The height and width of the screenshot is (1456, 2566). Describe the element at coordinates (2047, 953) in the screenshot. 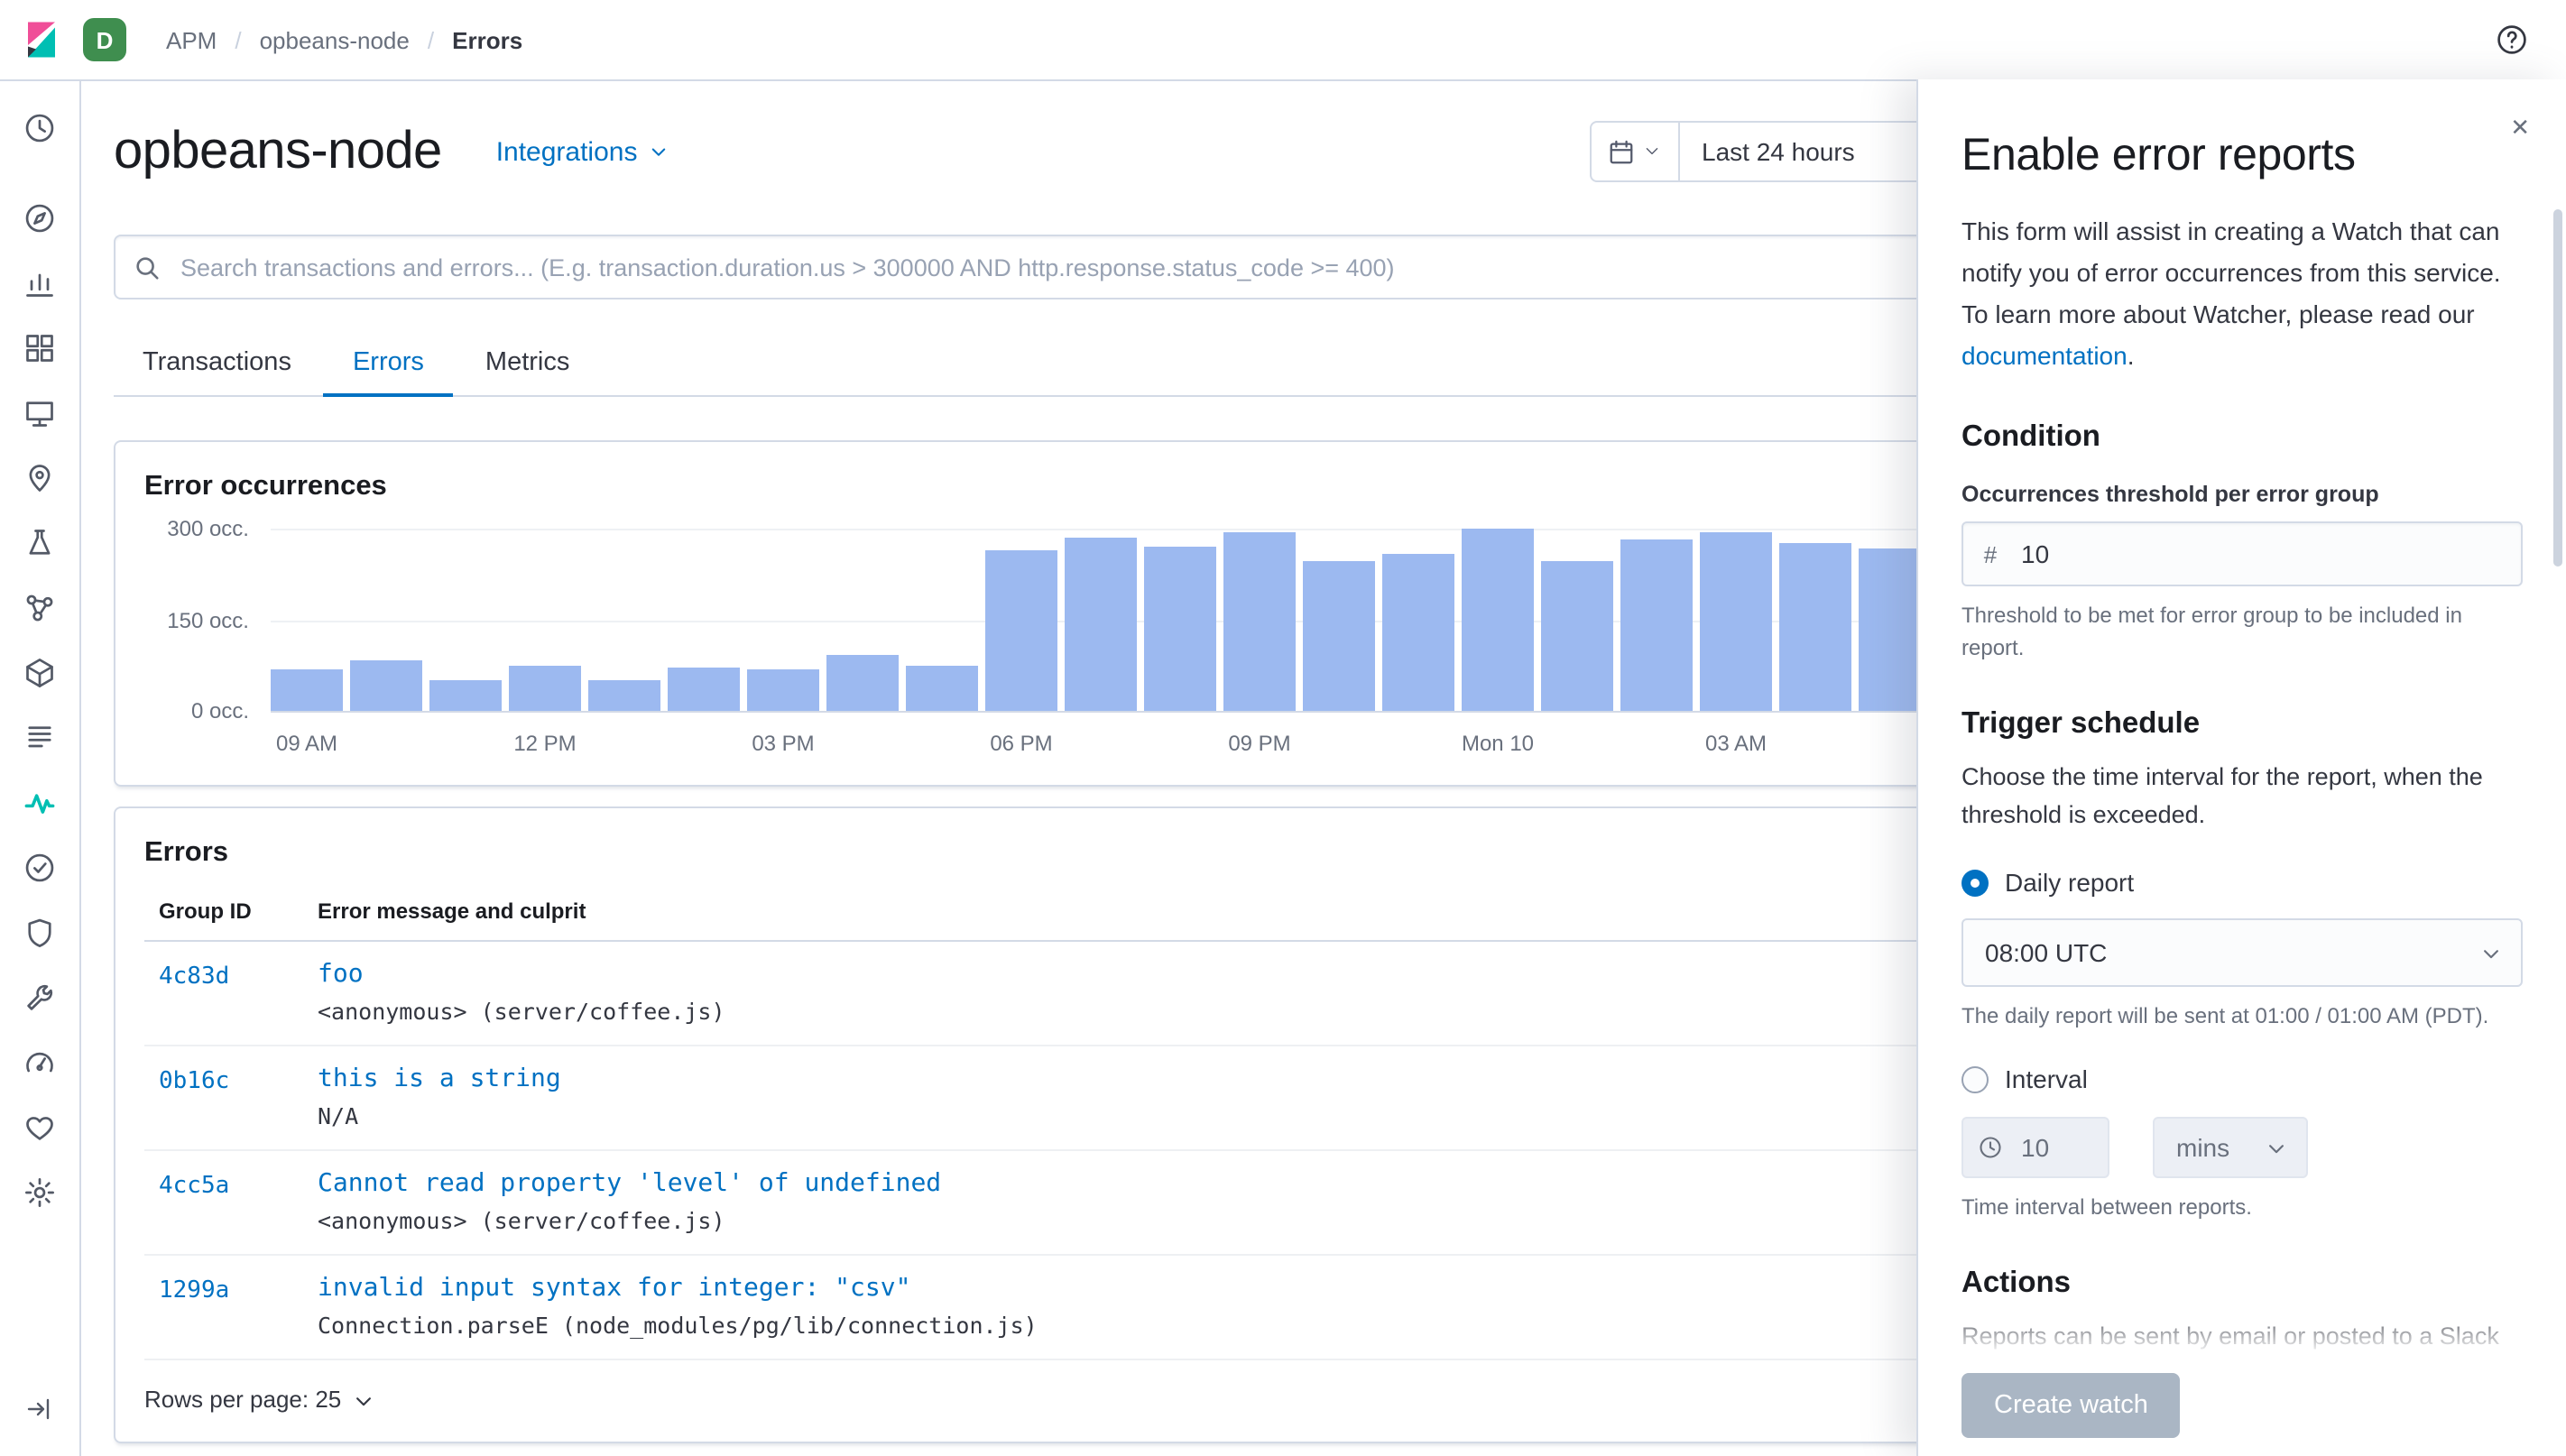

I see `daily-time-value: 08:00 UTC` at that location.